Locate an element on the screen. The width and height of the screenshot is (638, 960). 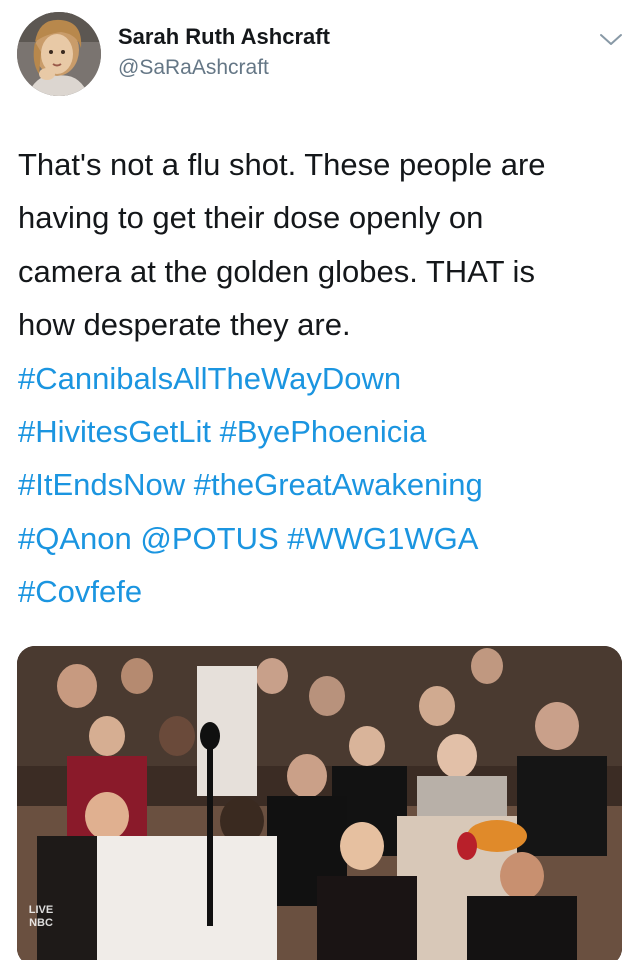
chevron-down-icon is located at coordinates (611, 40).